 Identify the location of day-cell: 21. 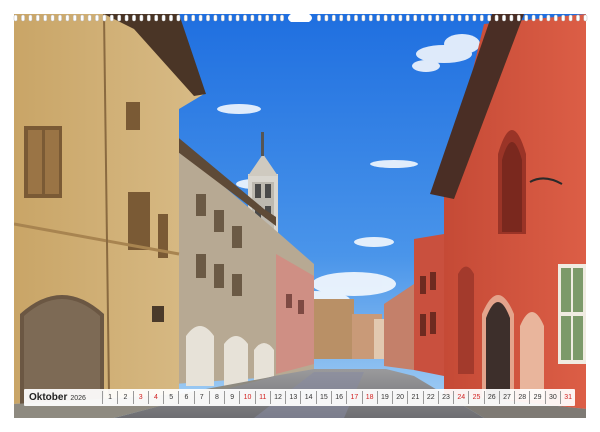
(414, 397).